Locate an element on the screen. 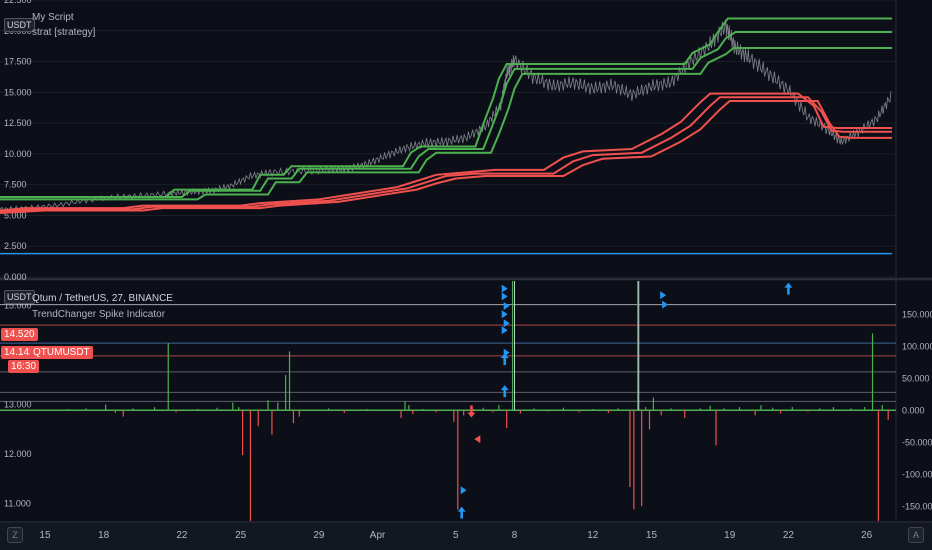 The width and height of the screenshot is (932, 550). top-y-tick-label: 12.500 is located at coordinates (18, 123).